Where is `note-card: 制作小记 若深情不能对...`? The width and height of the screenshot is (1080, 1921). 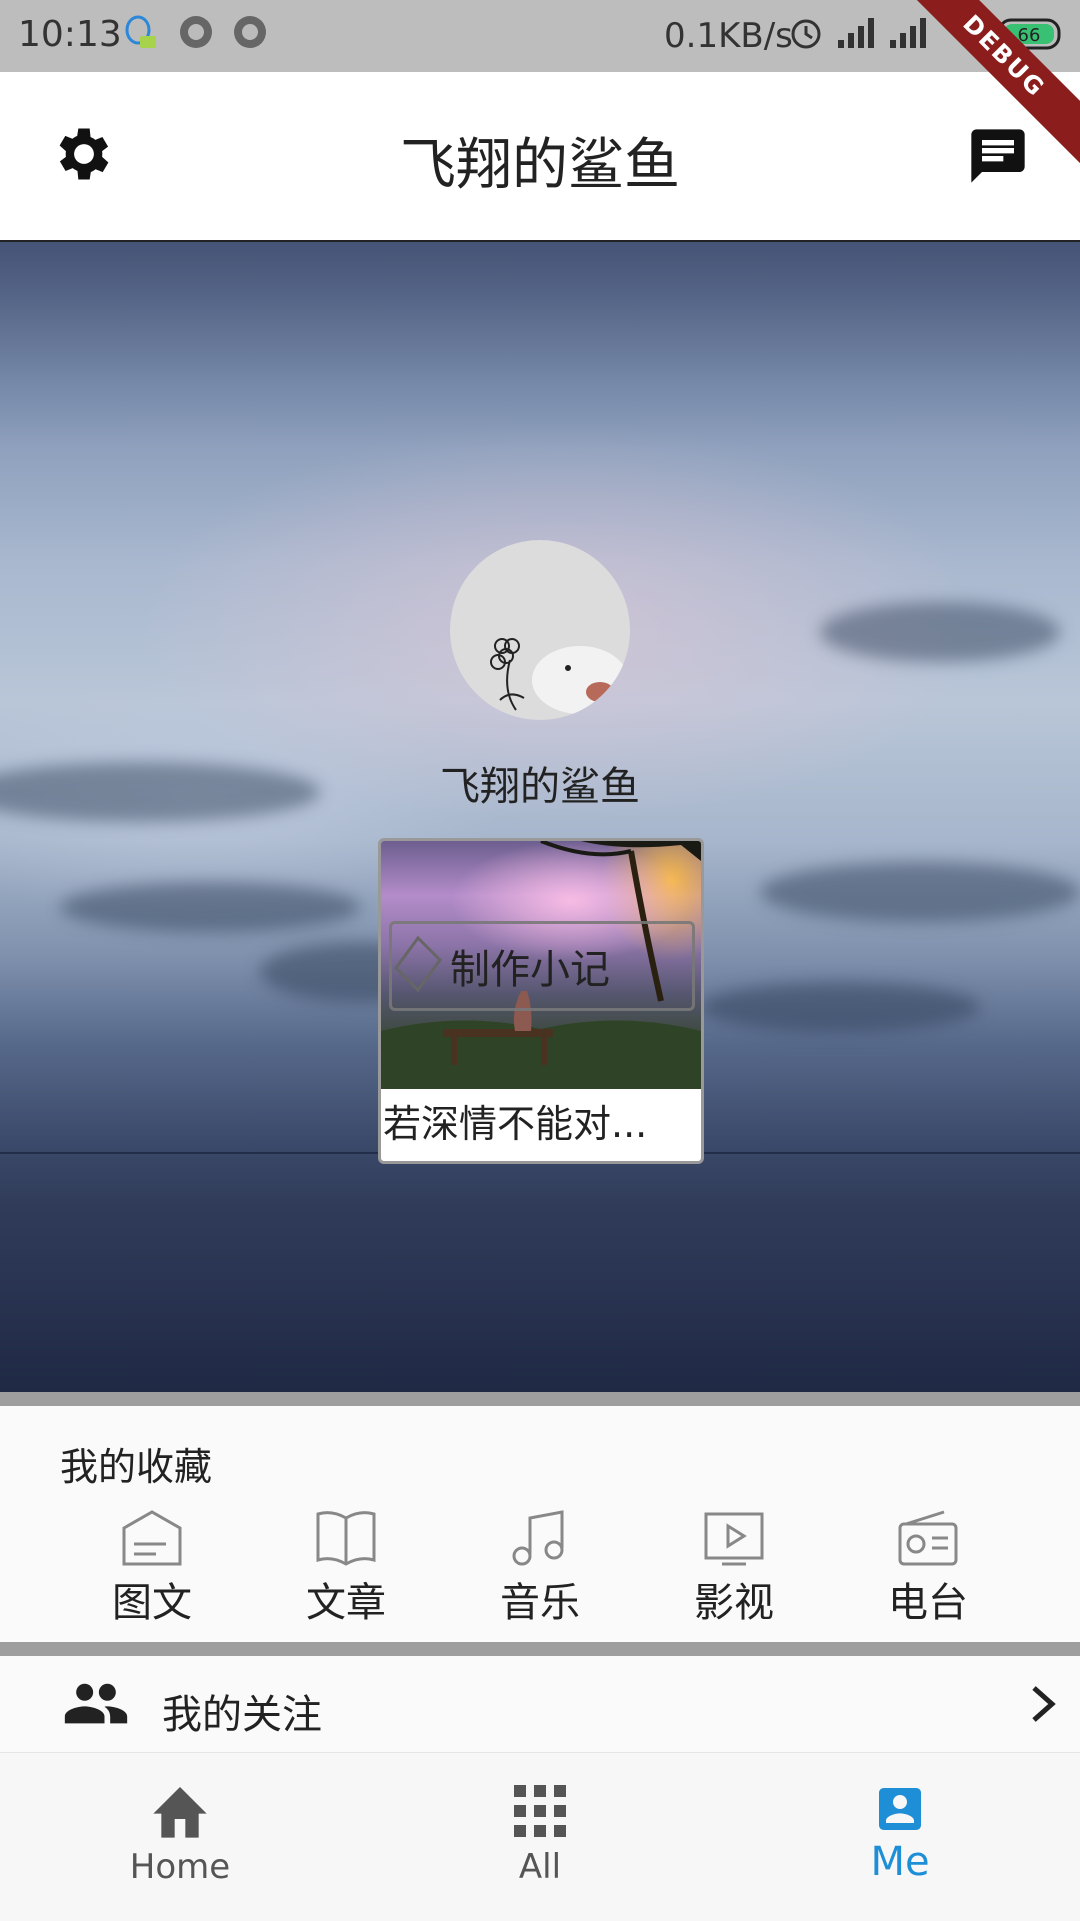
note-card: 制作小记 若深情不能对... is located at coordinates (541, 1001).